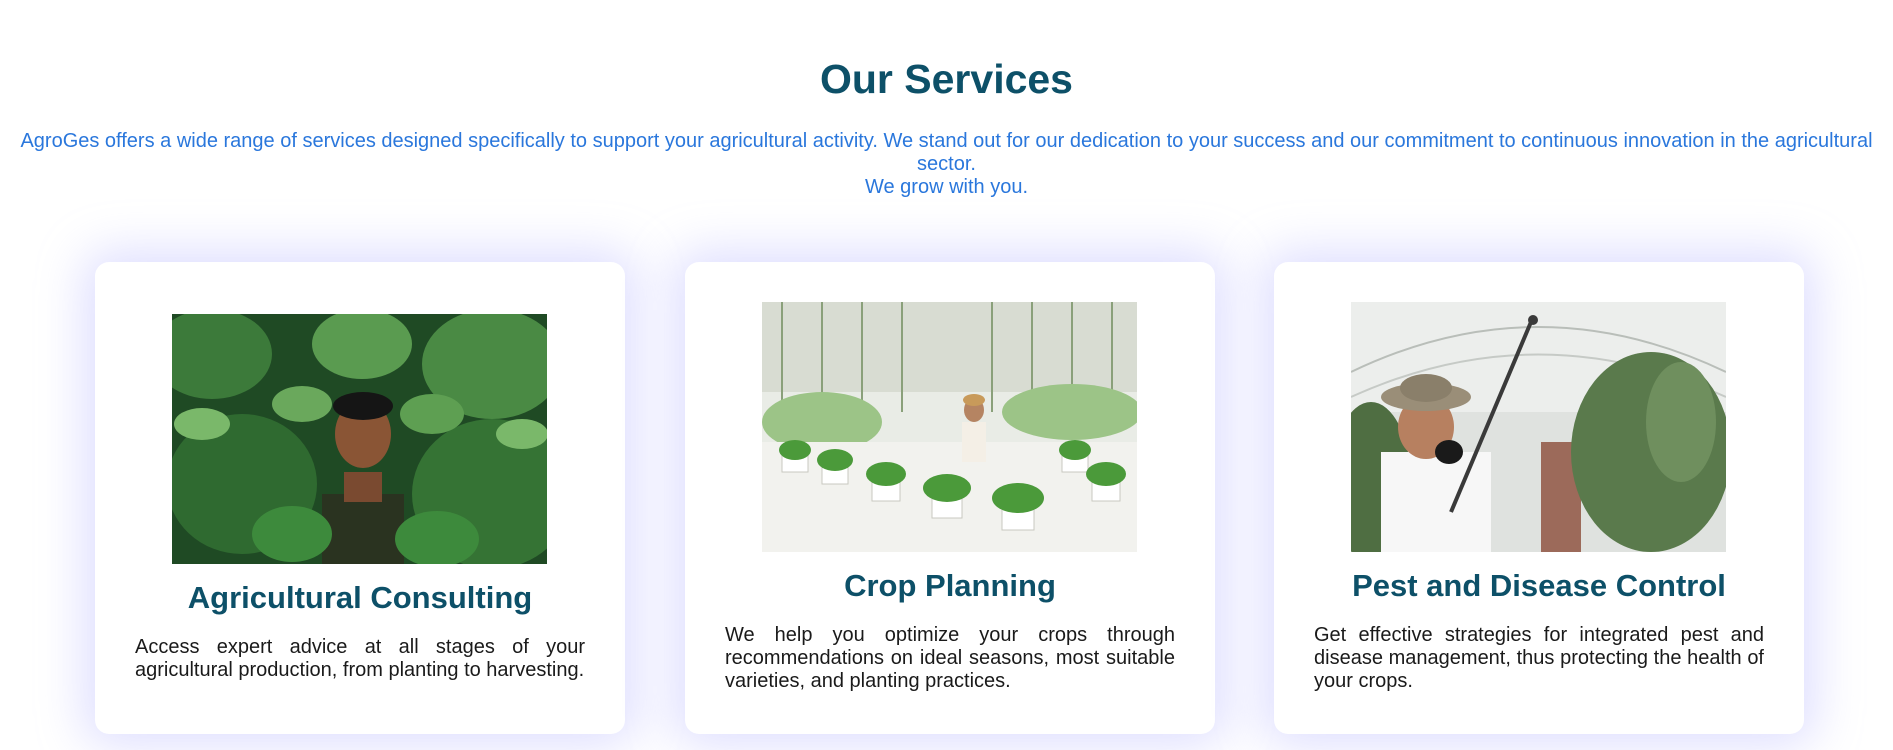 Image resolution: width=1893 pixels, height=750 pixels. I want to click on card-title: Agricultural Consulting, so click(360, 597).